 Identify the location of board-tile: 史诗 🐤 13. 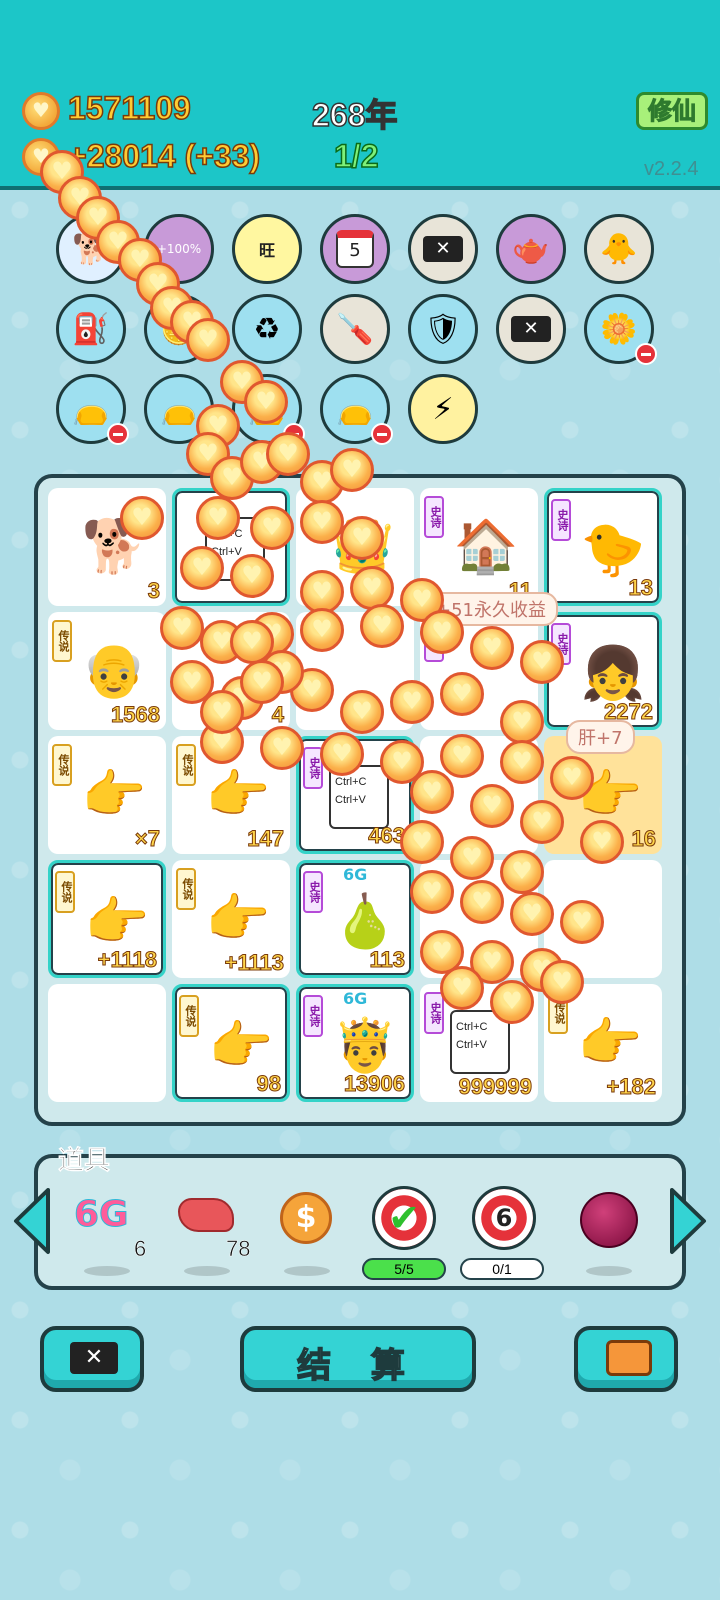
(603, 547).